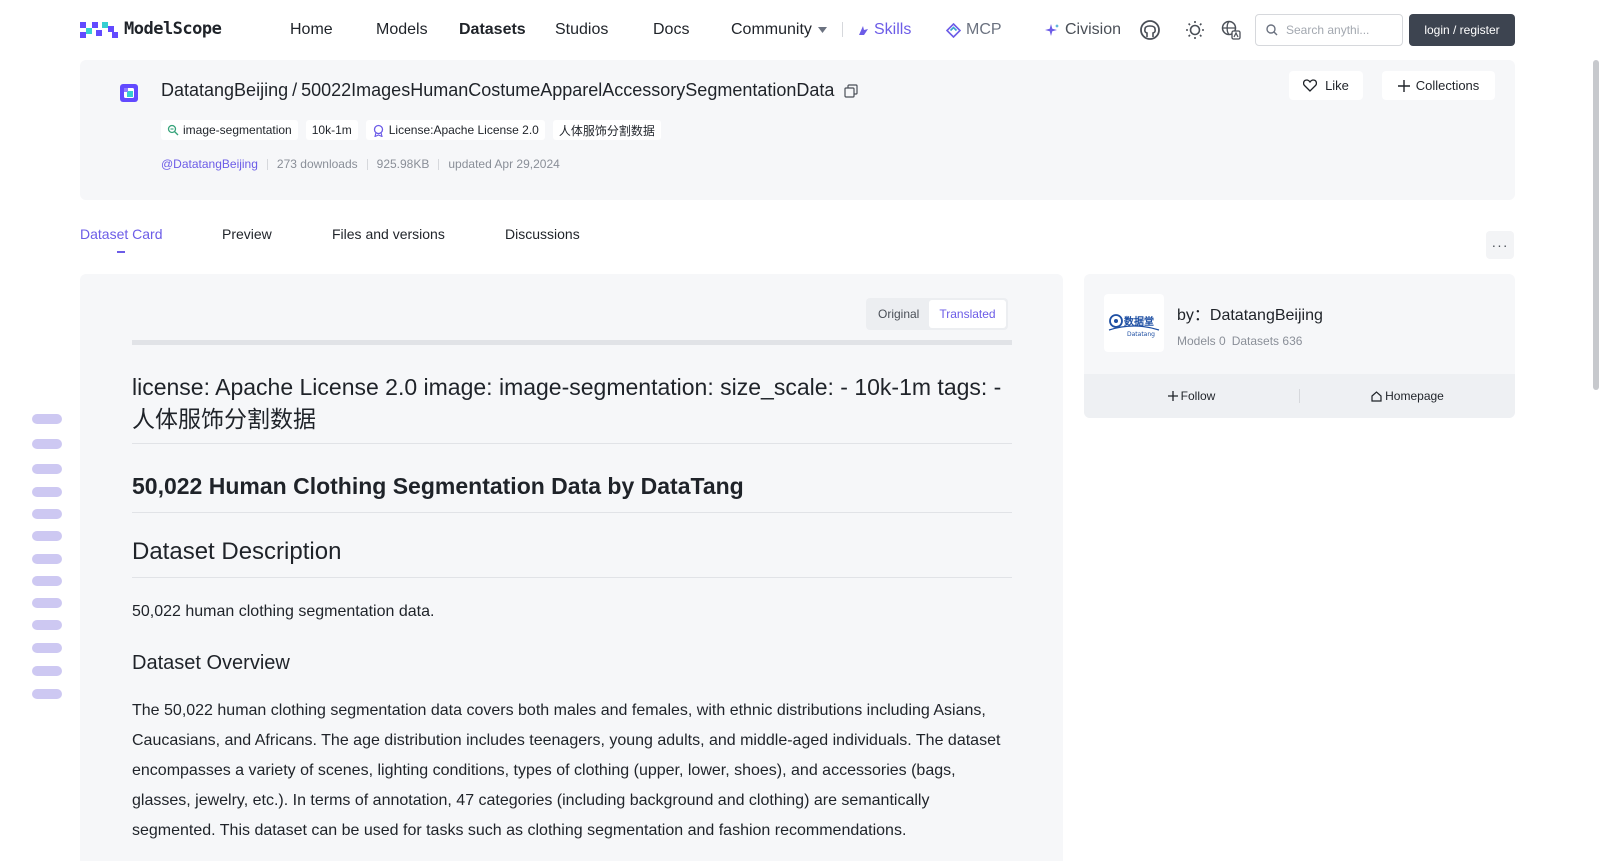 This screenshot has width=1600, height=861. What do you see at coordinates (1250, 313) in the screenshot?
I see `org-name: by：DatatangBeijing` at bounding box center [1250, 313].